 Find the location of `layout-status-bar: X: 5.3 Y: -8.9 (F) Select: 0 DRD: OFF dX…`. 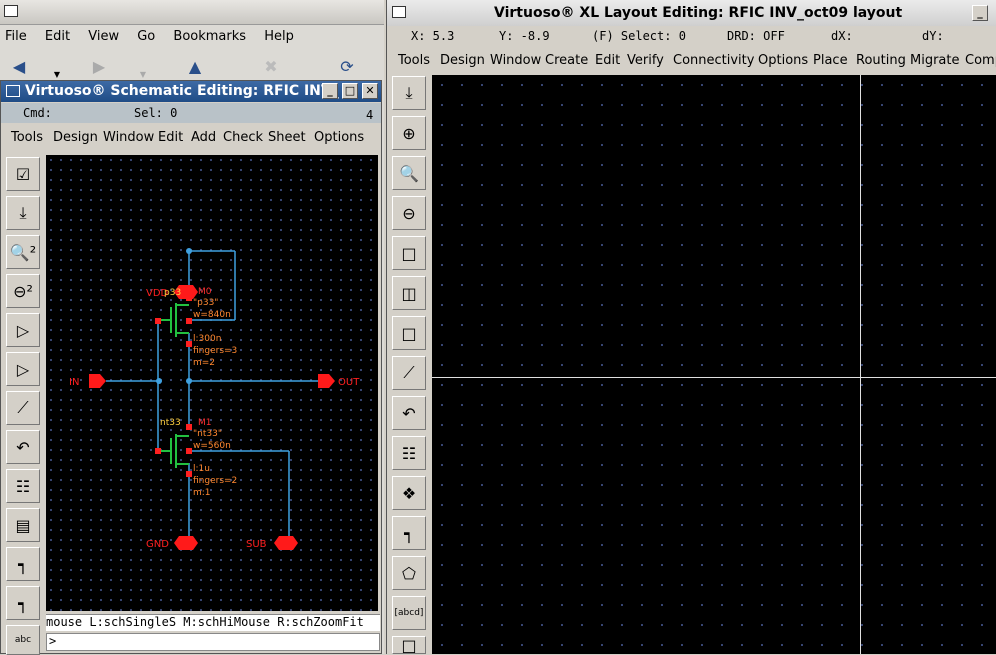

layout-status-bar: X: 5.3 Y: -8.9 (F) Select: 0 DRD: OFF dX… is located at coordinates (691, 37).